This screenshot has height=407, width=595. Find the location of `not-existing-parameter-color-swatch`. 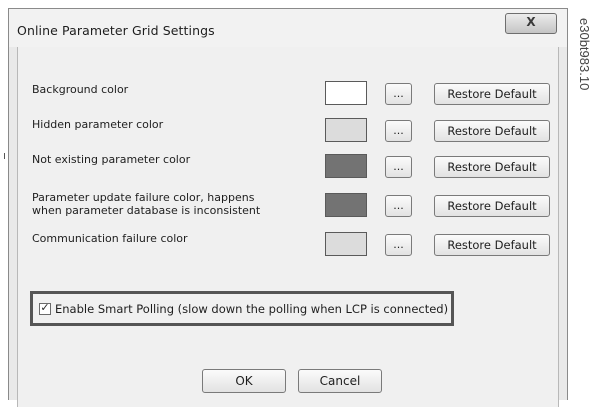

not-existing-parameter-color-swatch is located at coordinates (346, 166).